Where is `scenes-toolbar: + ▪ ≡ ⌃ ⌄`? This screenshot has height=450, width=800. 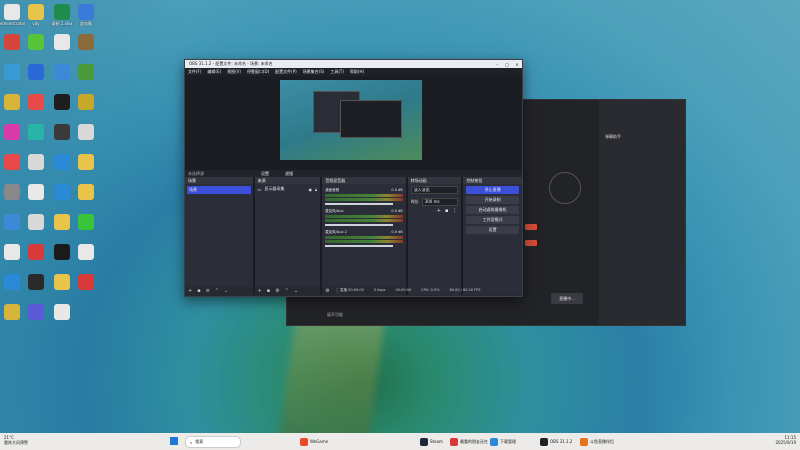 scenes-toolbar: + ▪ ≡ ⌃ ⌄ is located at coordinates (219, 291).